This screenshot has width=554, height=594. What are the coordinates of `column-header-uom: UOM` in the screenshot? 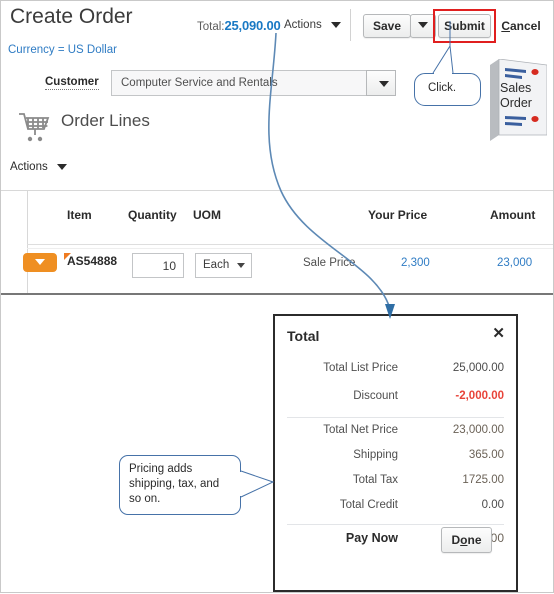 It's located at (207, 215).